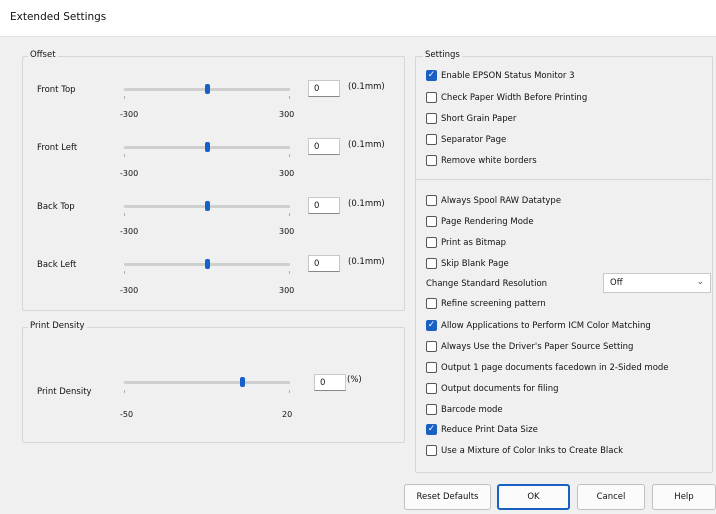 Image resolution: width=716 pixels, height=514 pixels. I want to click on slider-label: Back Top, so click(56, 207).